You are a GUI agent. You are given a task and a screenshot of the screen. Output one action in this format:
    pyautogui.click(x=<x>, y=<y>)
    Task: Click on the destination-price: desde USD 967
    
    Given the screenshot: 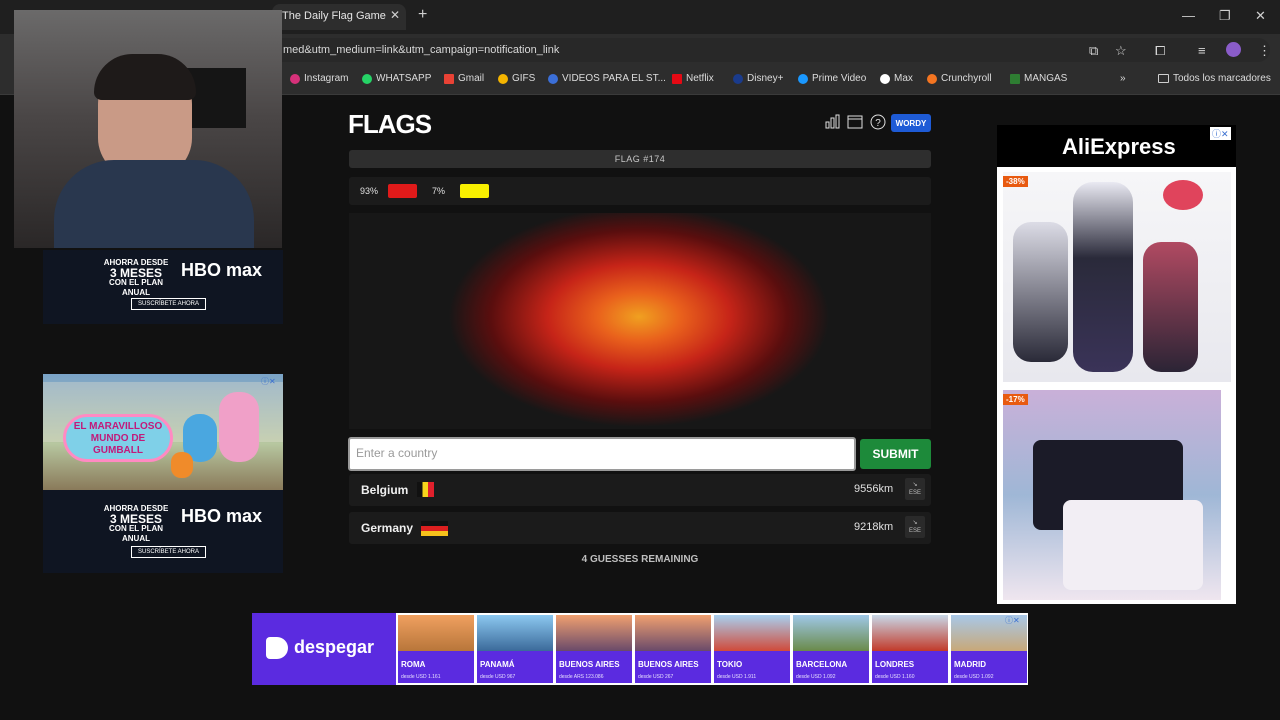 What is the action you would take?
    pyautogui.click(x=498, y=677)
    